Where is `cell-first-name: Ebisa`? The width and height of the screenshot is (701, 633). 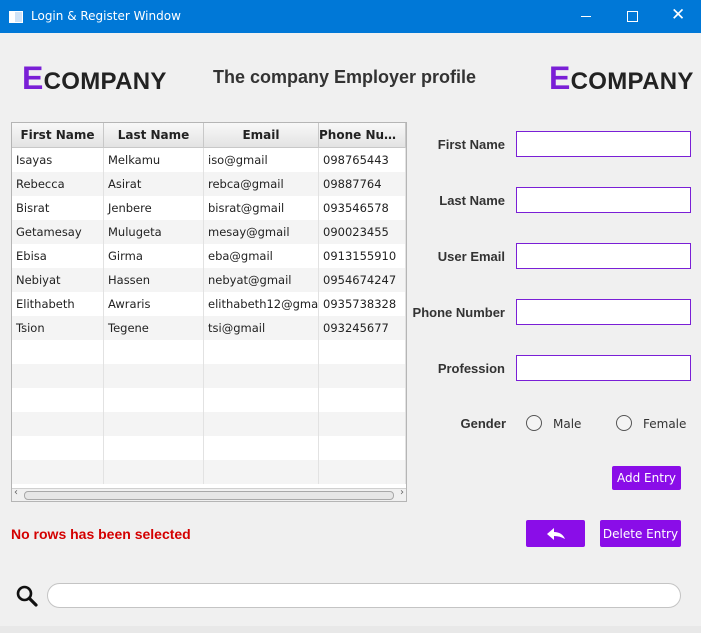
cell-first-name: Ebisa is located at coordinates (58, 256).